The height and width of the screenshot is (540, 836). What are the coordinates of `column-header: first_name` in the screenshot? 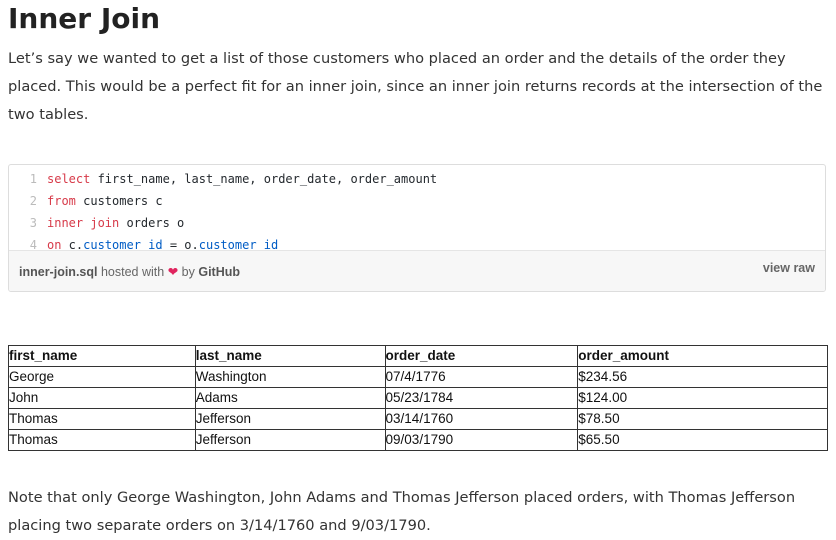 It's located at (102, 356).